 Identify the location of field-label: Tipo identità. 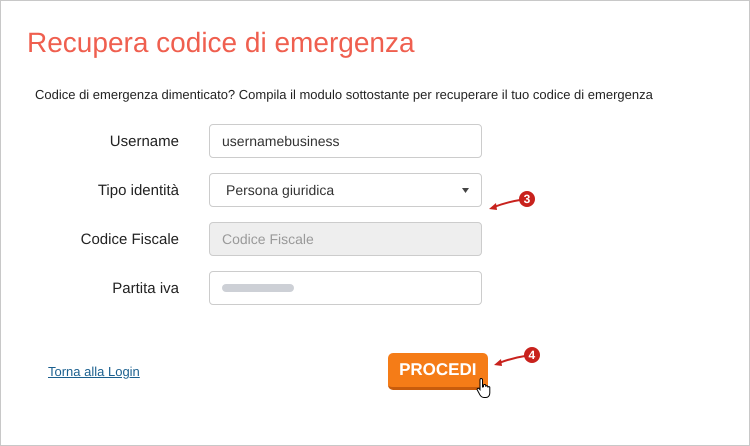
(137, 190).